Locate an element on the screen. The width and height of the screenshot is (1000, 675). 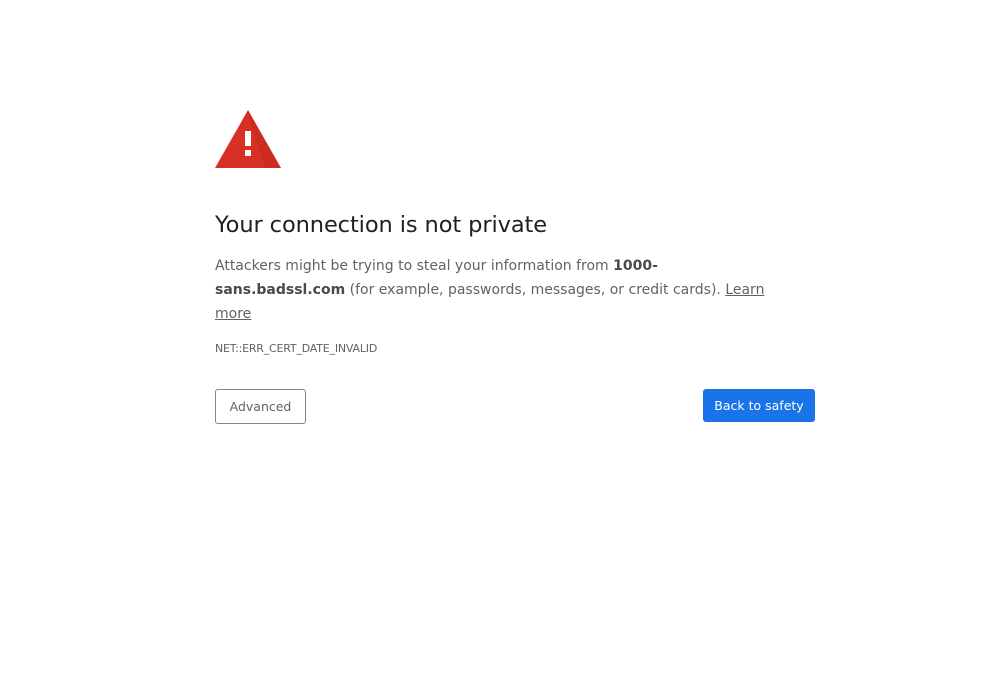
page-title: Your connection is not private is located at coordinates (381, 225).